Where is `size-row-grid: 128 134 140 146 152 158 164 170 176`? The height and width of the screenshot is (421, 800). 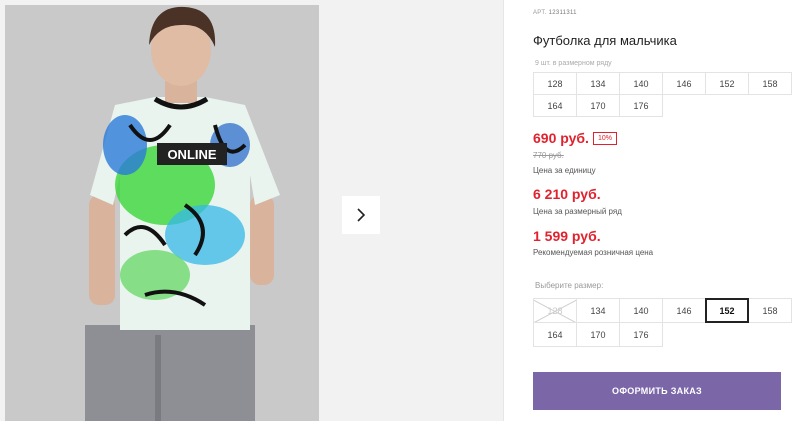
size-row-grid: 128 134 140 146 152 158 164 170 176 is located at coordinates (662, 94).